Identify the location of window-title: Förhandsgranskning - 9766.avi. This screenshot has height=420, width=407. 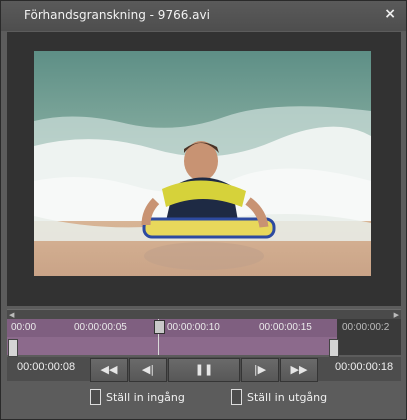
(117, 15).